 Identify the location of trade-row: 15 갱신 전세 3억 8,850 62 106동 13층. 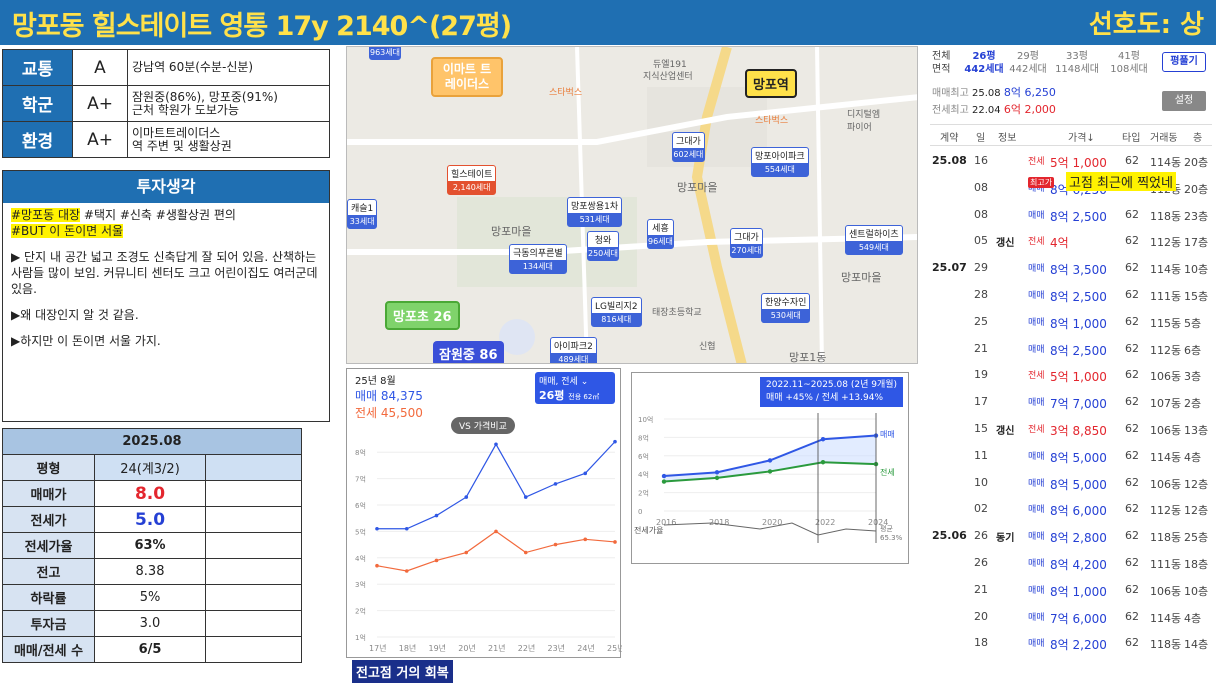
(1071, 429).